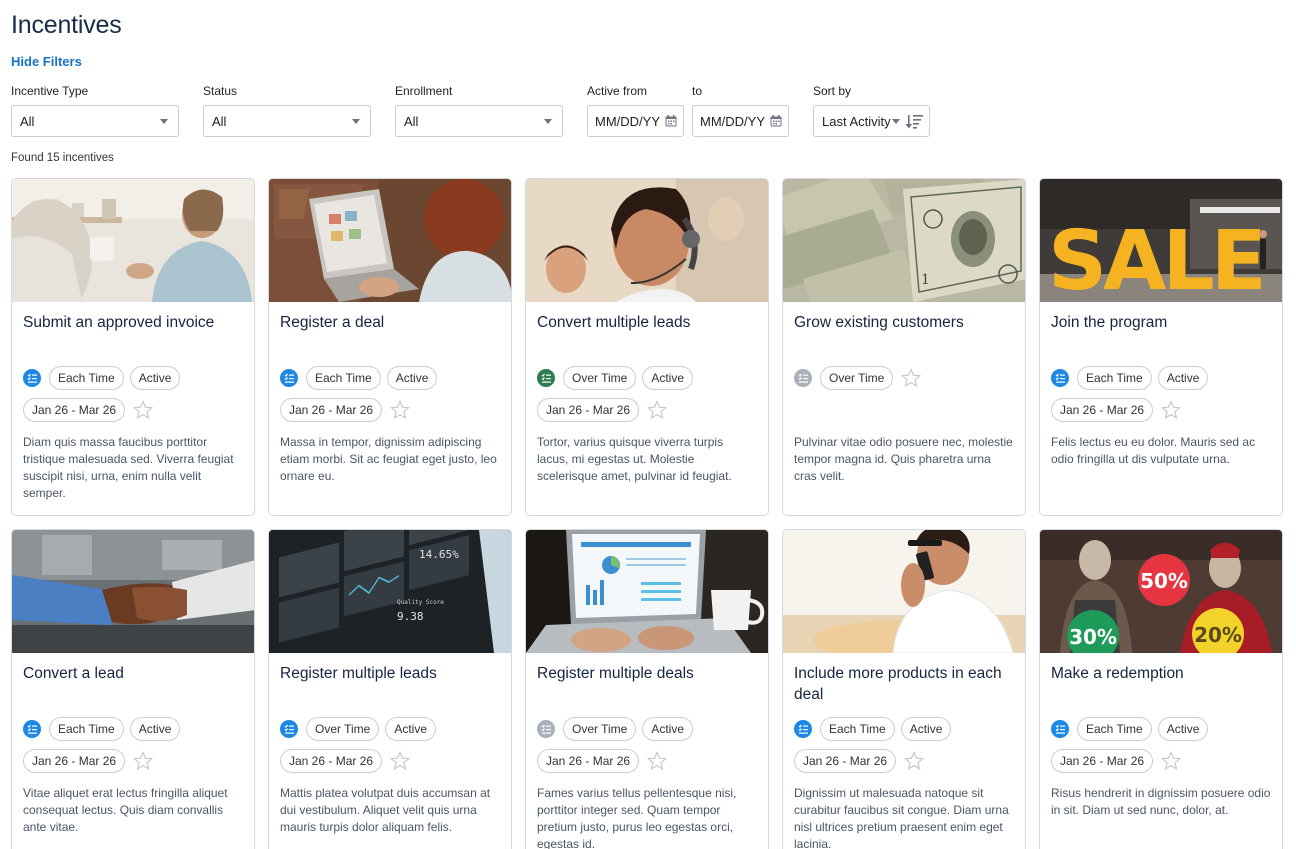 This screenshot has width=1296, height=849. Describe the element at coordinates (50, 91) in the screenshot. I see `filter-label: Incentive Type` at that location.